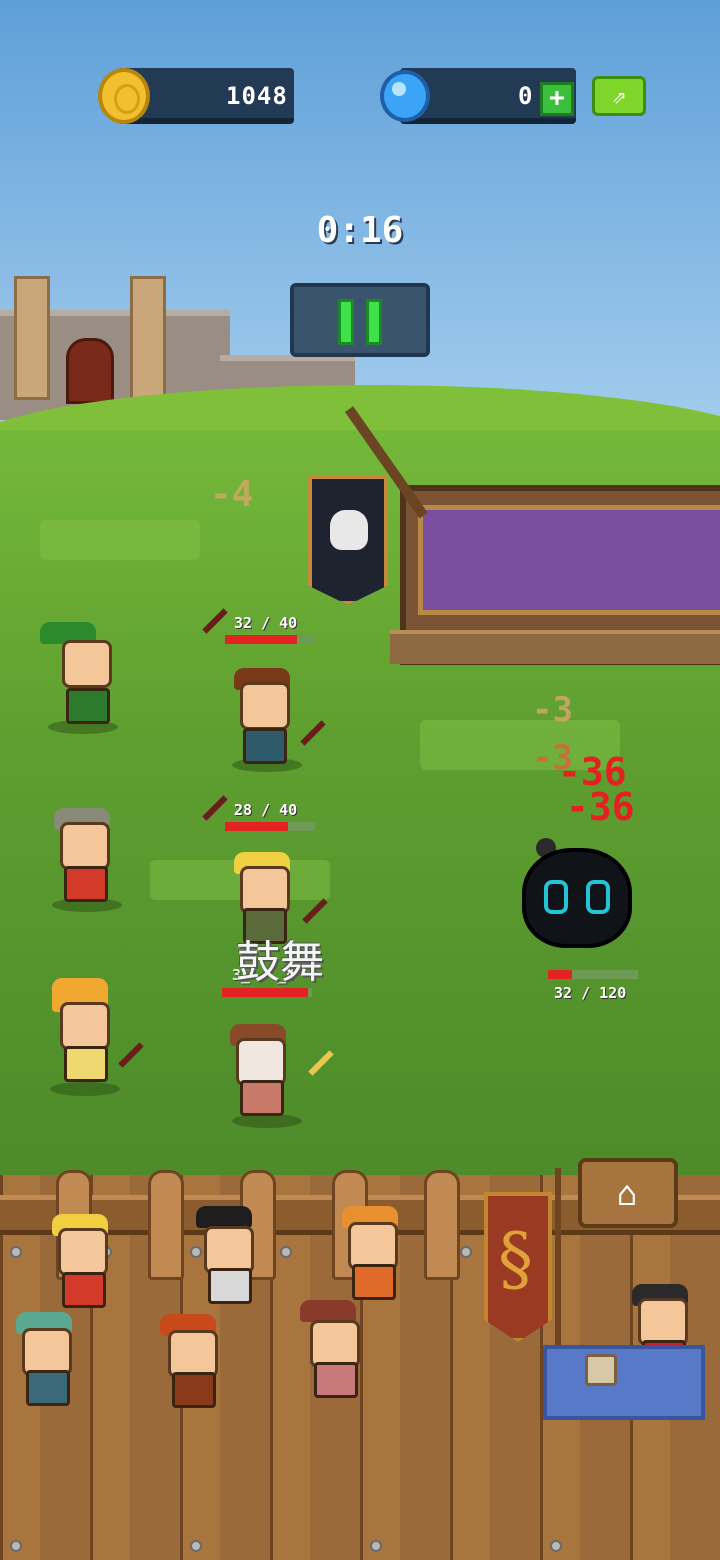 This screenshot has height=1560, width=720. Describe the element at coordinates (360, 320) in the screenshot. I see `pause-button` at that location.